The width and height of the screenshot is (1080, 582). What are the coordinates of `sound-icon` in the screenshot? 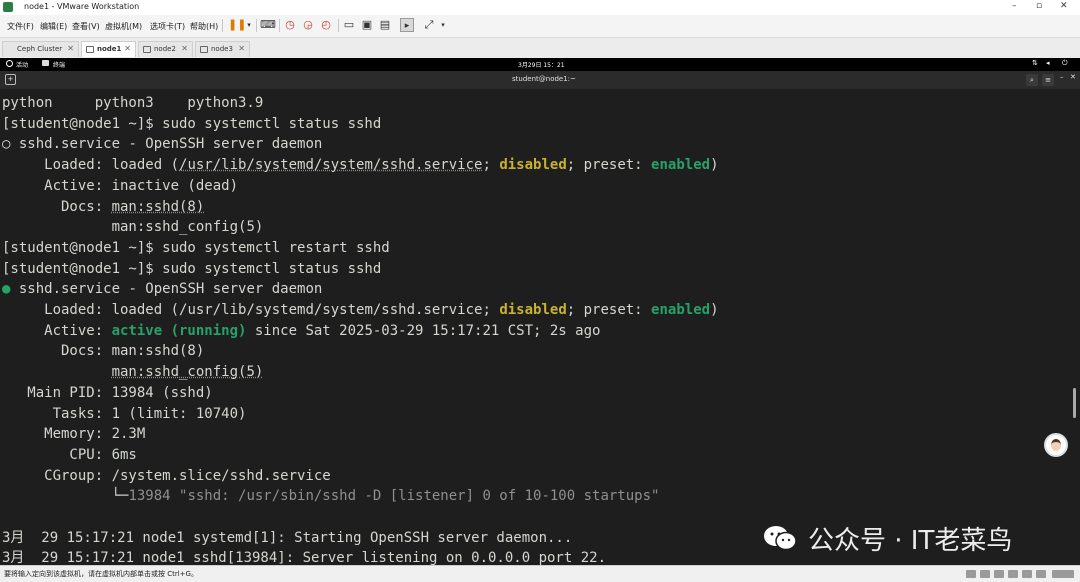 It's located at (1027, 574).